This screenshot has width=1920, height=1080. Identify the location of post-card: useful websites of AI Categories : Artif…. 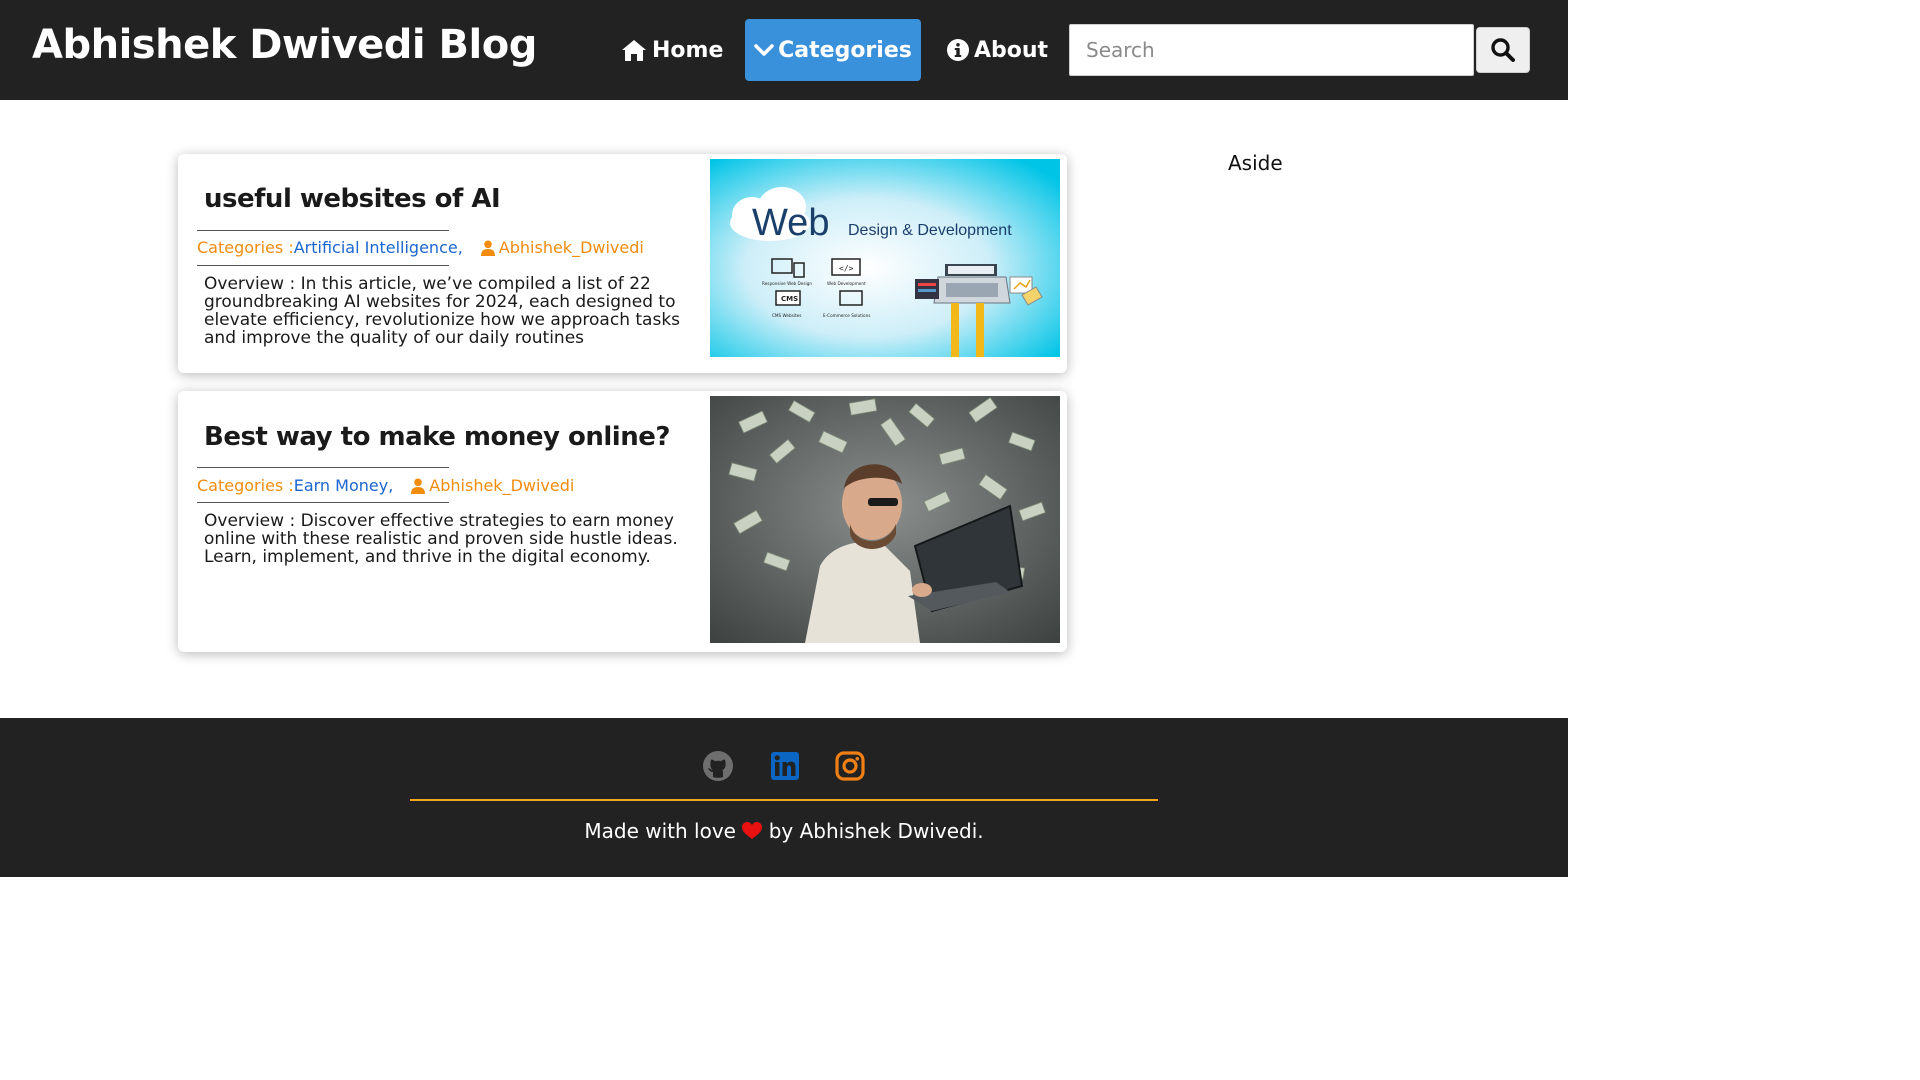
(622, 263).